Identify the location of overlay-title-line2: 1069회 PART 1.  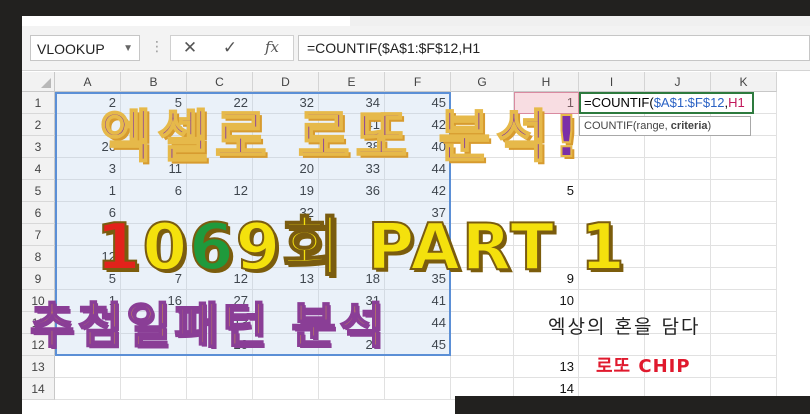
(361, 242).